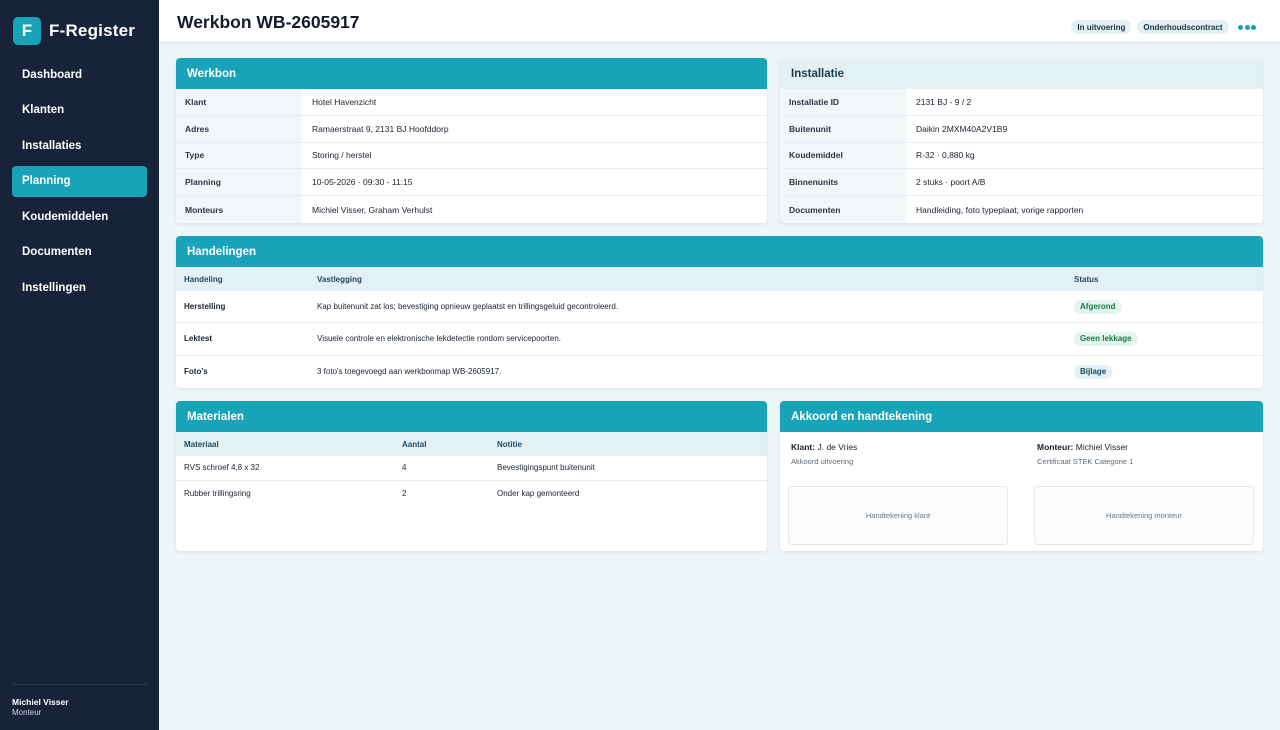  Describe the element at coordinates (1021, 416) in the screenshot. I see `akkoord-card-title: Akkoord en handtekening` at that location.